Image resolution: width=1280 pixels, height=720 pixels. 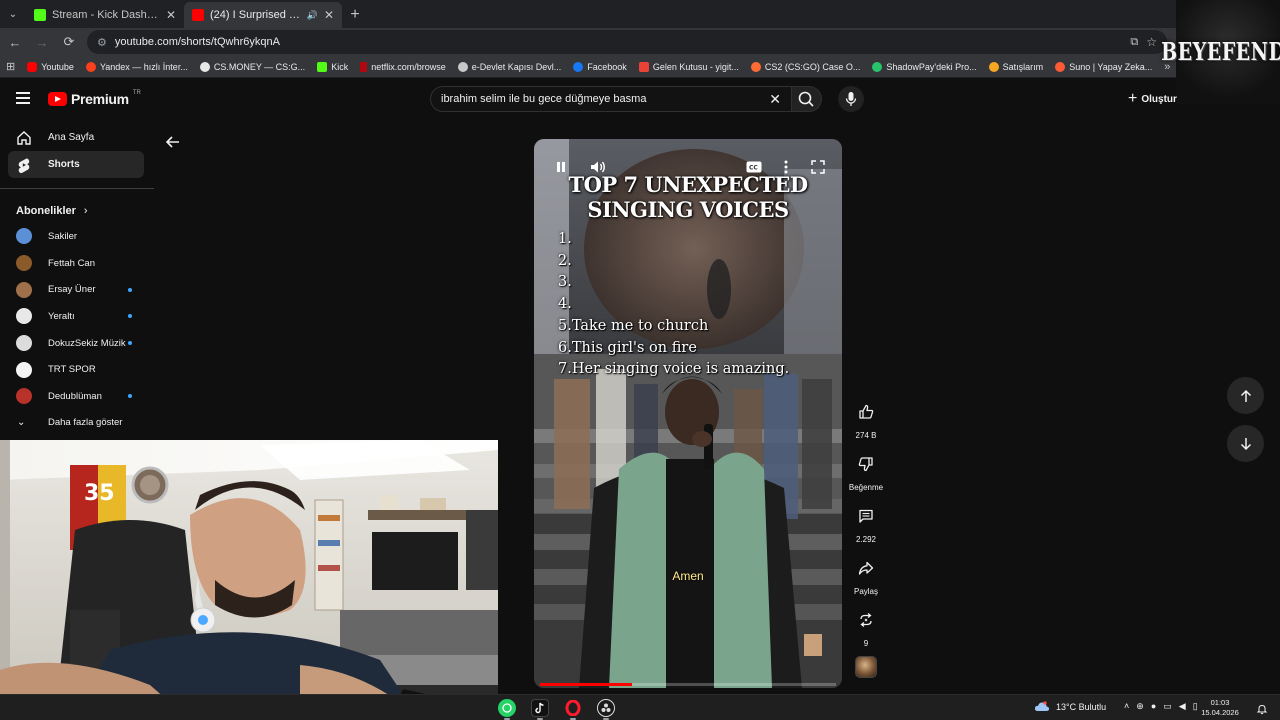 I want to click on install-app-icon: ⧉, so click(x=1134, y=42).